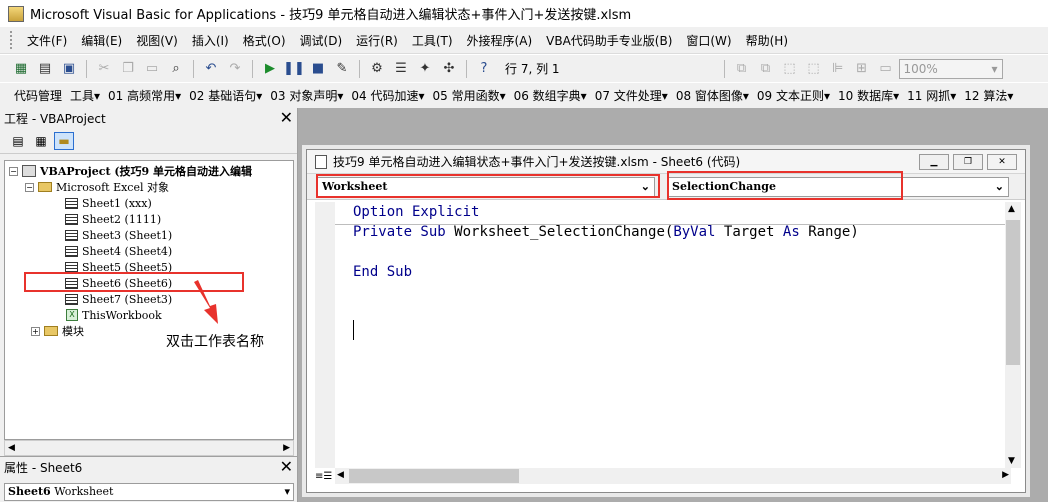 The width and height of the screenshot is (1048, 502). What do you see at coordinates (766, 69) in the screenshot?
I see `send-to-back-icon: ⧉` at bounding box center [766, 69].